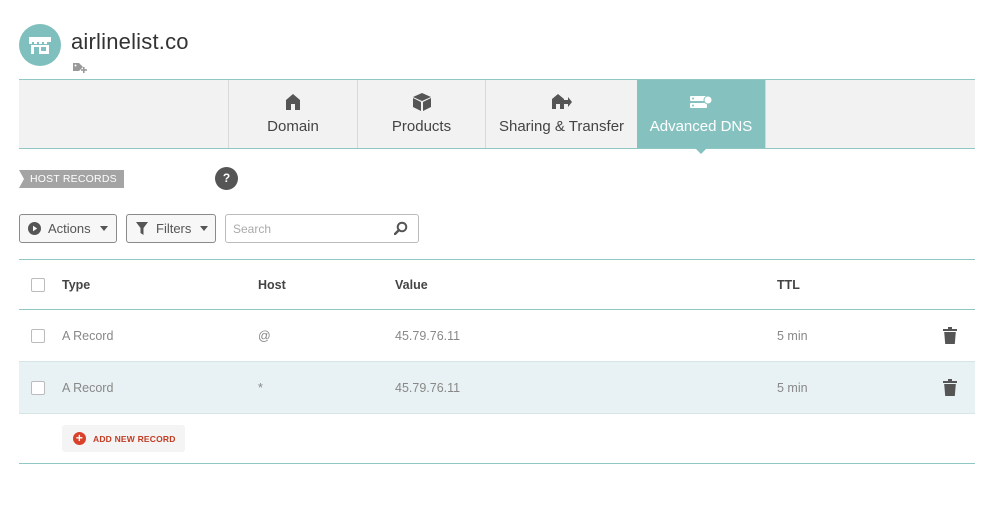 The height and width of the screenshot is (510, 1000). I want to click on add-new-record-button: + ADD NEW RECORD, so click(123, 438).